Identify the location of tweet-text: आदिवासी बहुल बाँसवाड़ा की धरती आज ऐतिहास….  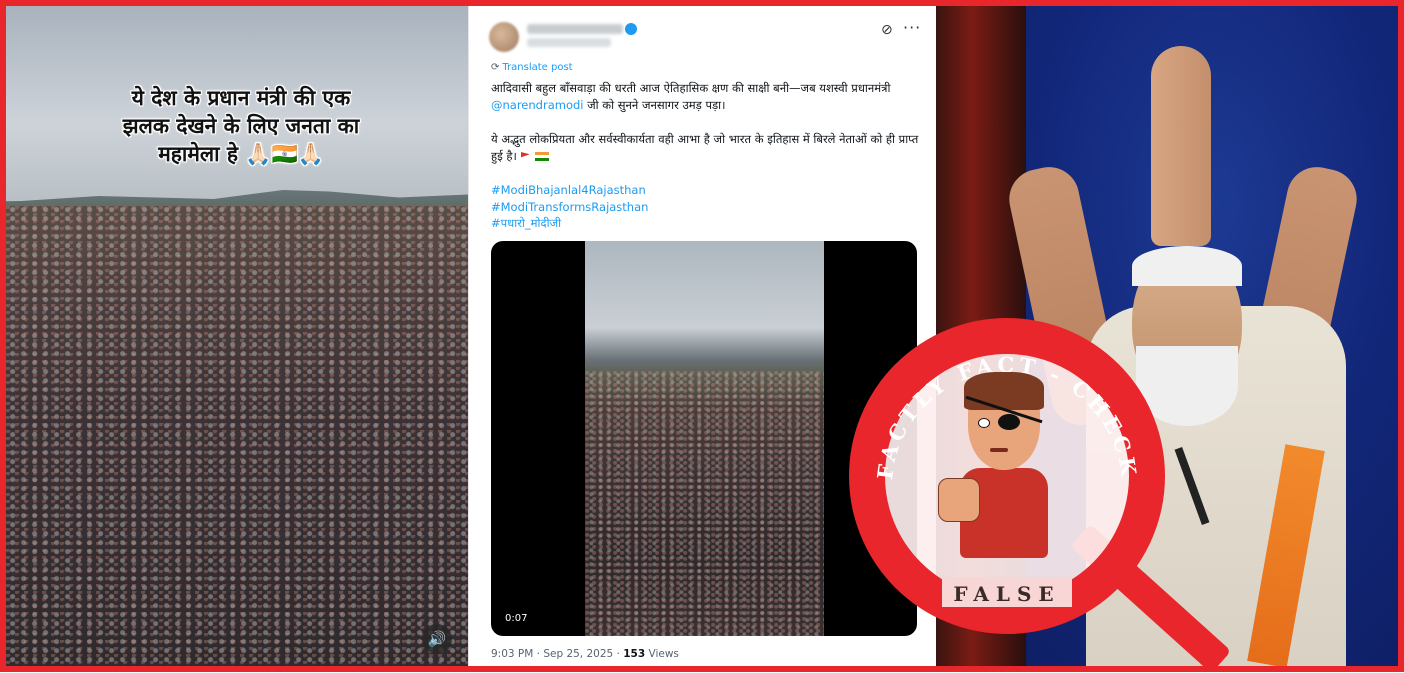
(706, 122).